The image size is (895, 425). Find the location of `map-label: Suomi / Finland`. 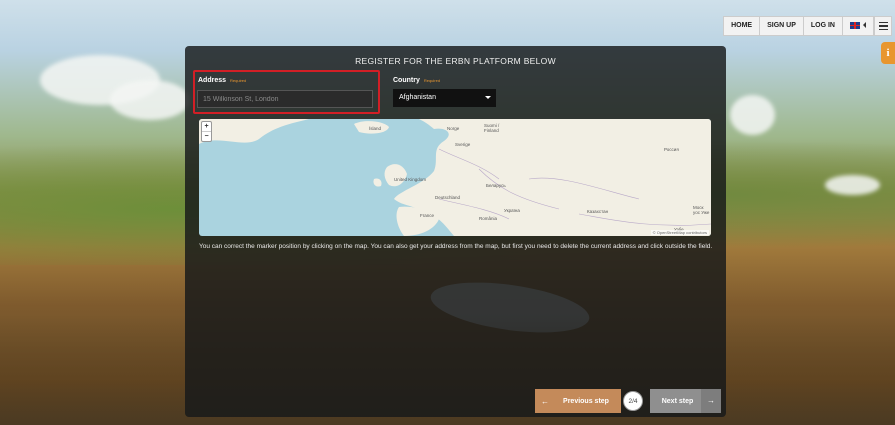

map-label: Suomi / Finland is located at coordinates (492, 128).